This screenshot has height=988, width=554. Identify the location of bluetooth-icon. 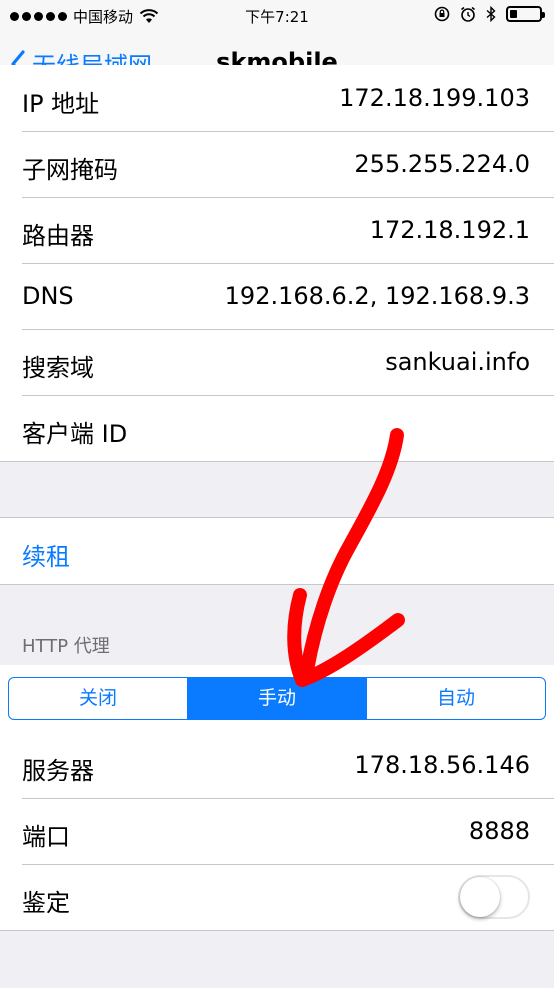
(491, 14).